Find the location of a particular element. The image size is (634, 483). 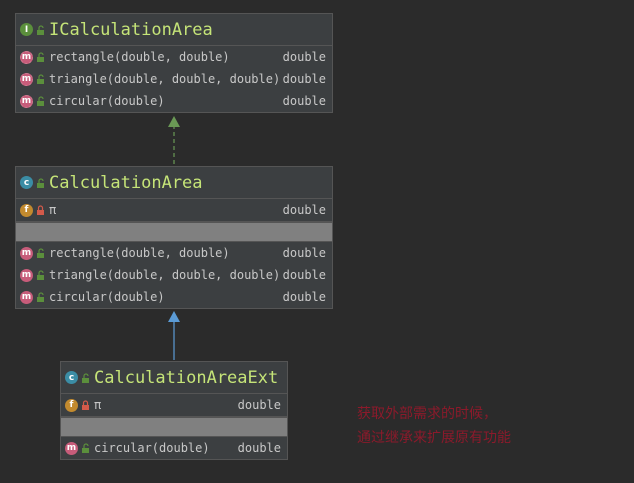

class-header: c CalculationAreaExt is located at coordinates (174, 378).